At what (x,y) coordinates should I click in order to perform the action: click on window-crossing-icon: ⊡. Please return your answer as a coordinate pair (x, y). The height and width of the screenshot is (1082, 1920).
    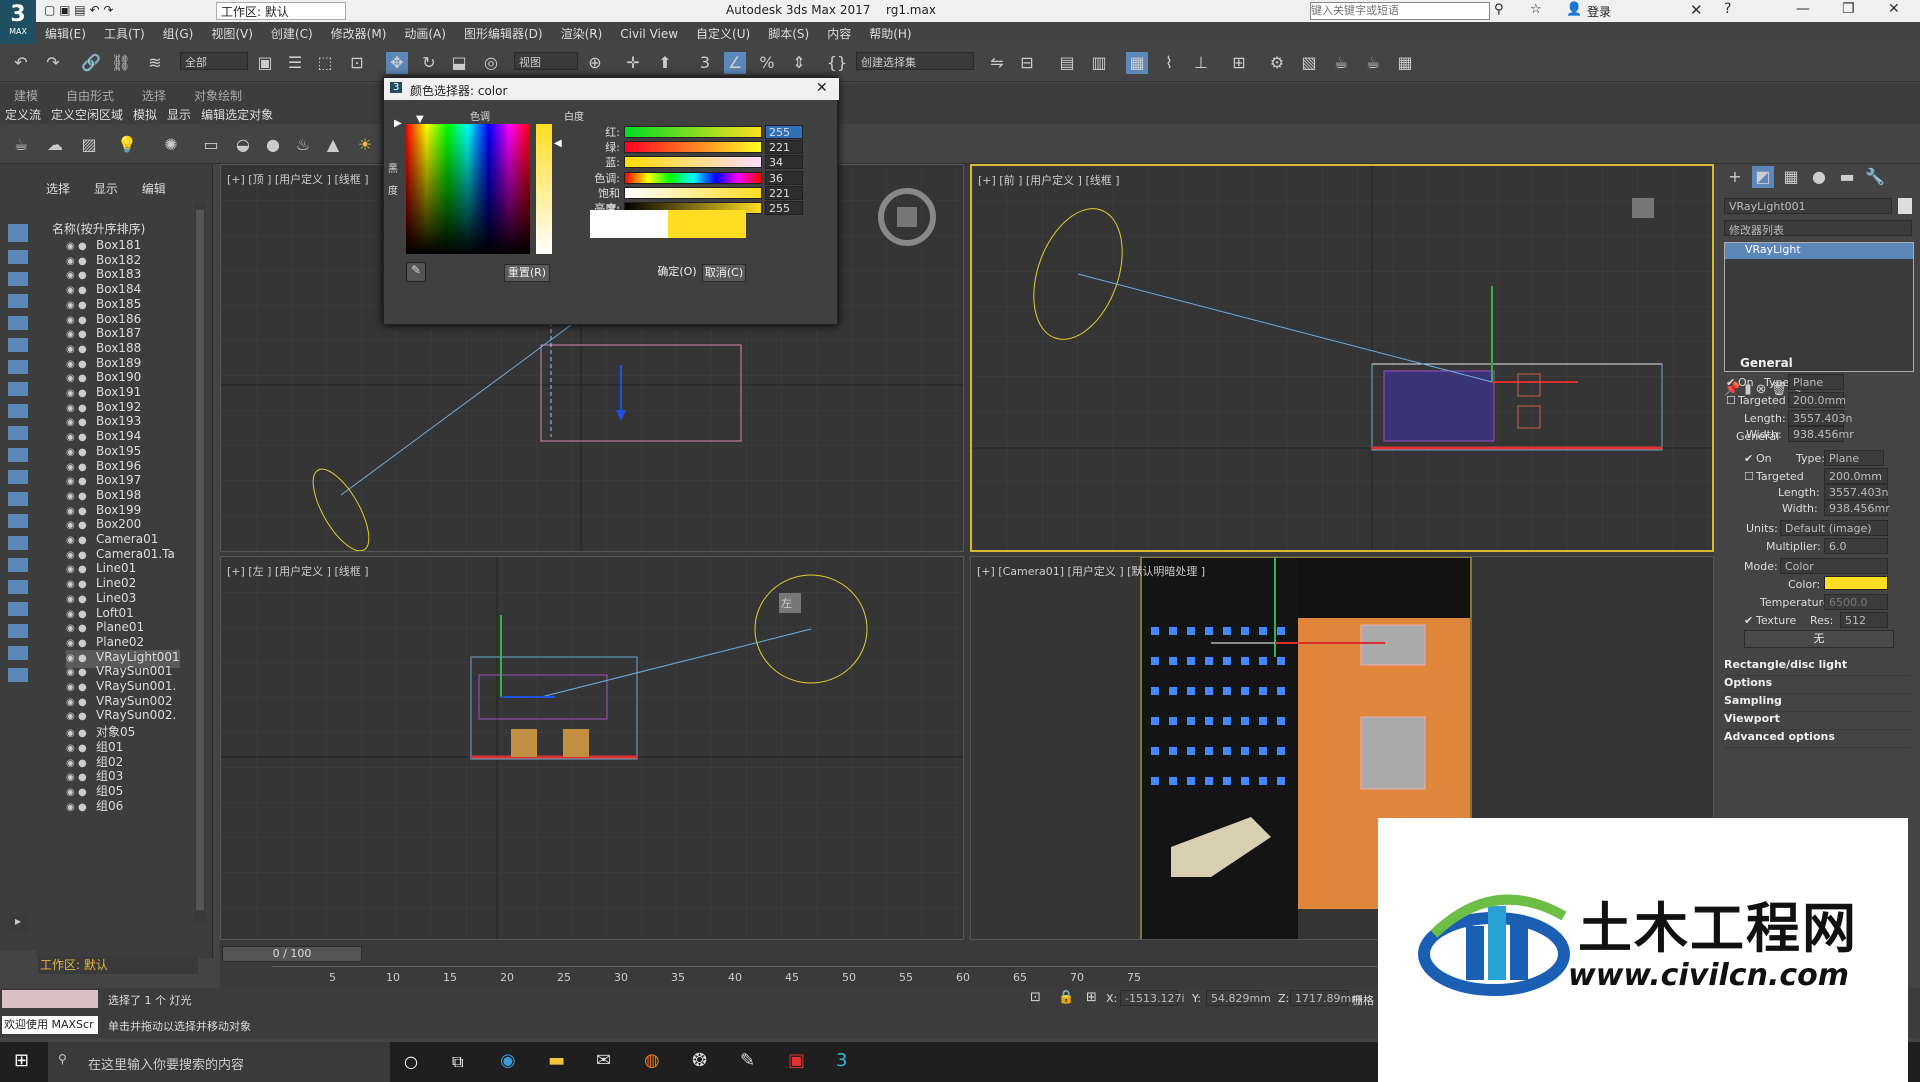
    Looking at the image, I should click on (357, 63).